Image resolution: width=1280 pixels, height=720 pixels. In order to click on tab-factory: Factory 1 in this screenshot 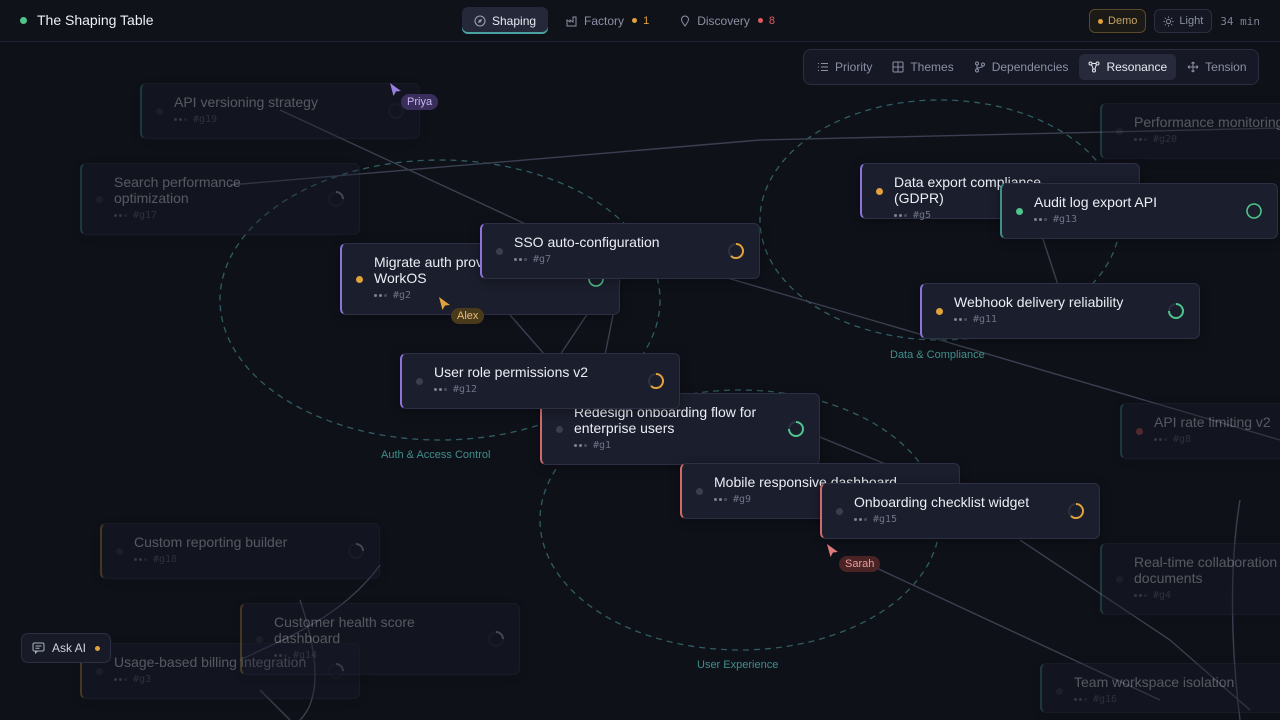, I will do `click(607, 20)`.